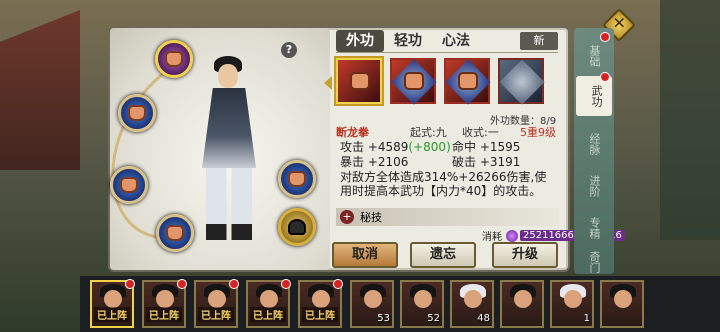 The width and height of the screenshot is (720, 332). I want to click on party-slot-1: 已上阵, so click(112, 303).